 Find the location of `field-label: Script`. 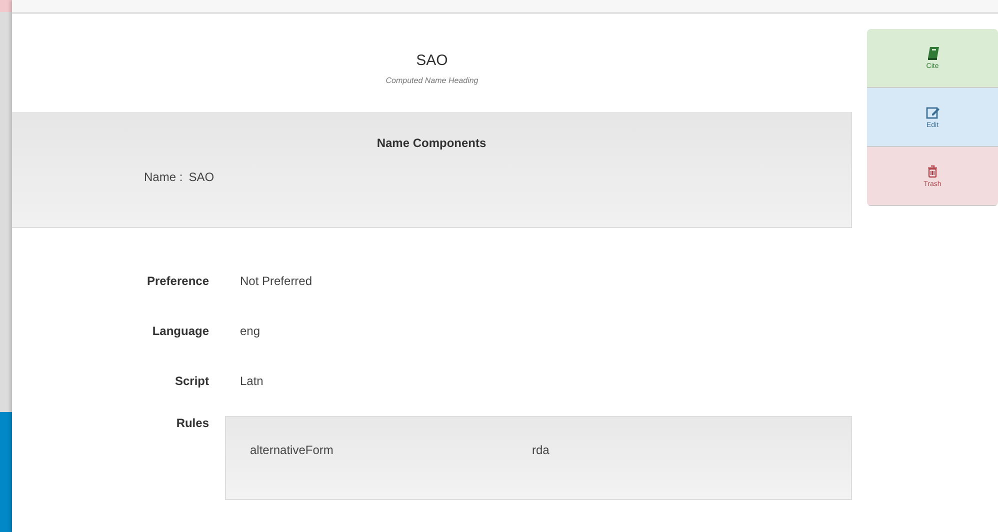

field-label: Script is located at coordinates (191, 381).